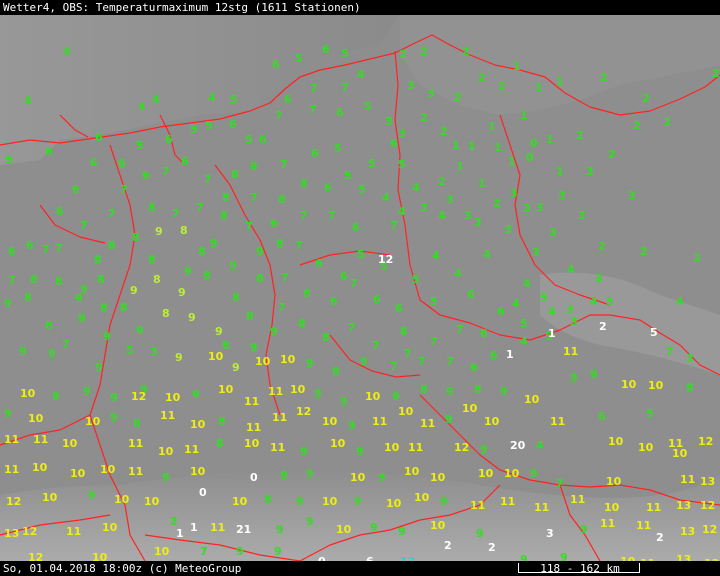 The image size is (720, 576). I want to click on station-value: 0, so click(530, 157).